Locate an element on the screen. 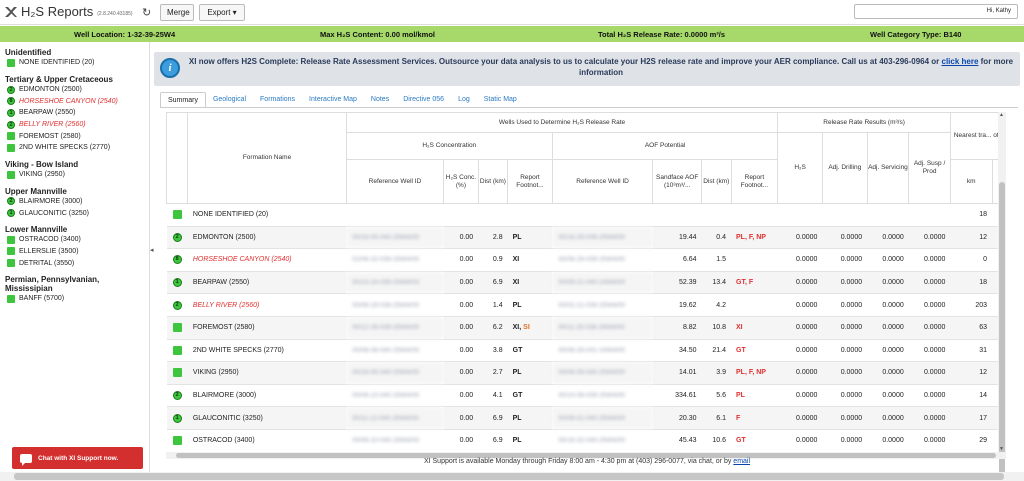 The height and width of the screenshot is (481, 1024). adj-susp-prod-header: Adj. Susp / Prod is located at coordinates (929, 168).